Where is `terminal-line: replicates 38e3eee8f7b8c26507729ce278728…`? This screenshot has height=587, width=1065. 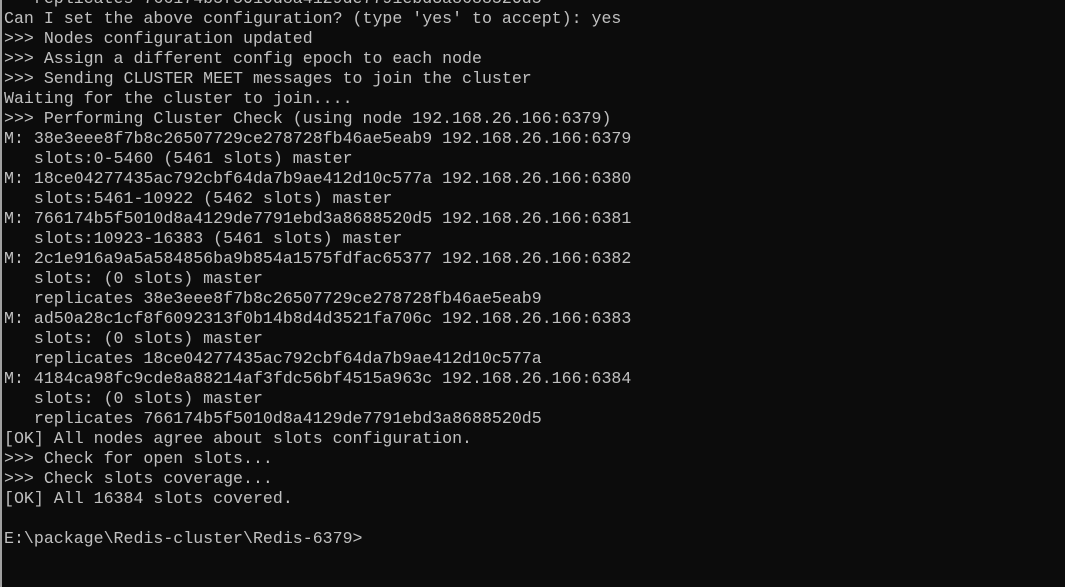 terminal-line: replicates 38e3eee8f7b8c26507729ce278728… is located at coordinates (273, 298).